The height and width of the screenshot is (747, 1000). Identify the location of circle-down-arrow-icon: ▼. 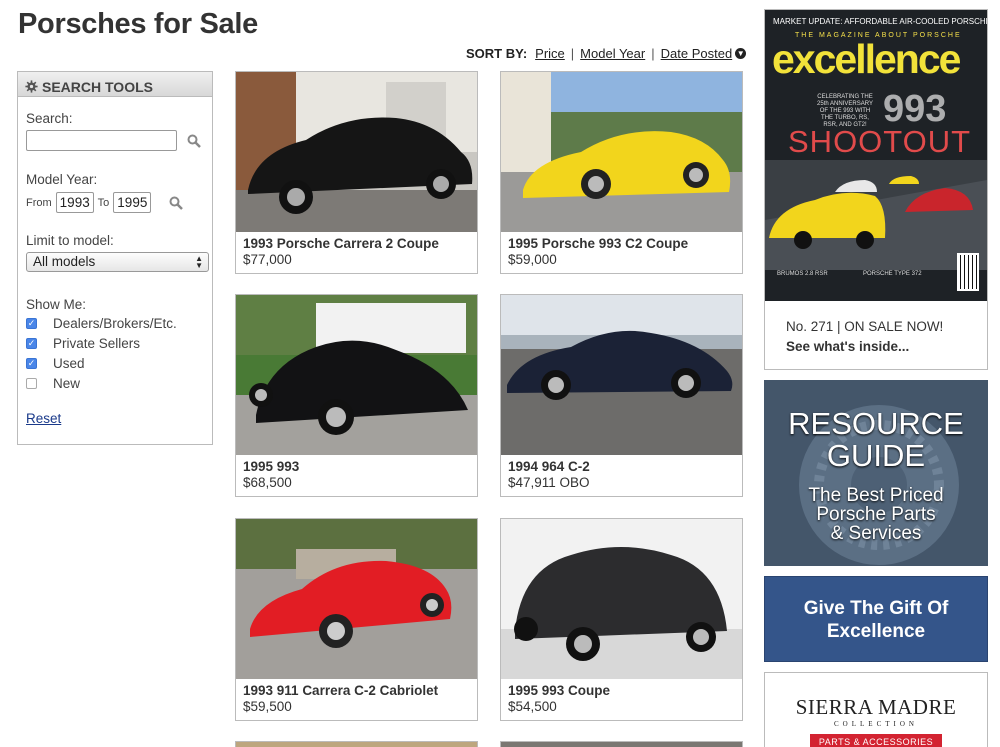
(741, 53).